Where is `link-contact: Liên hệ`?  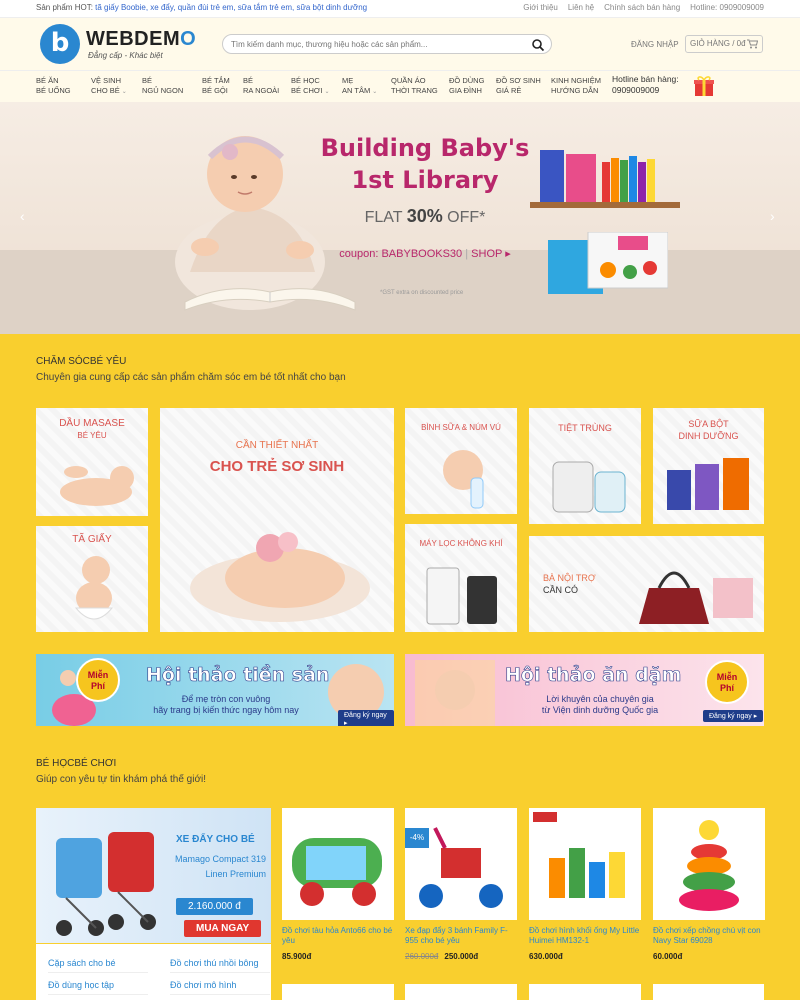 link-contact: Liên hệ is located at coordinates (581, 7).